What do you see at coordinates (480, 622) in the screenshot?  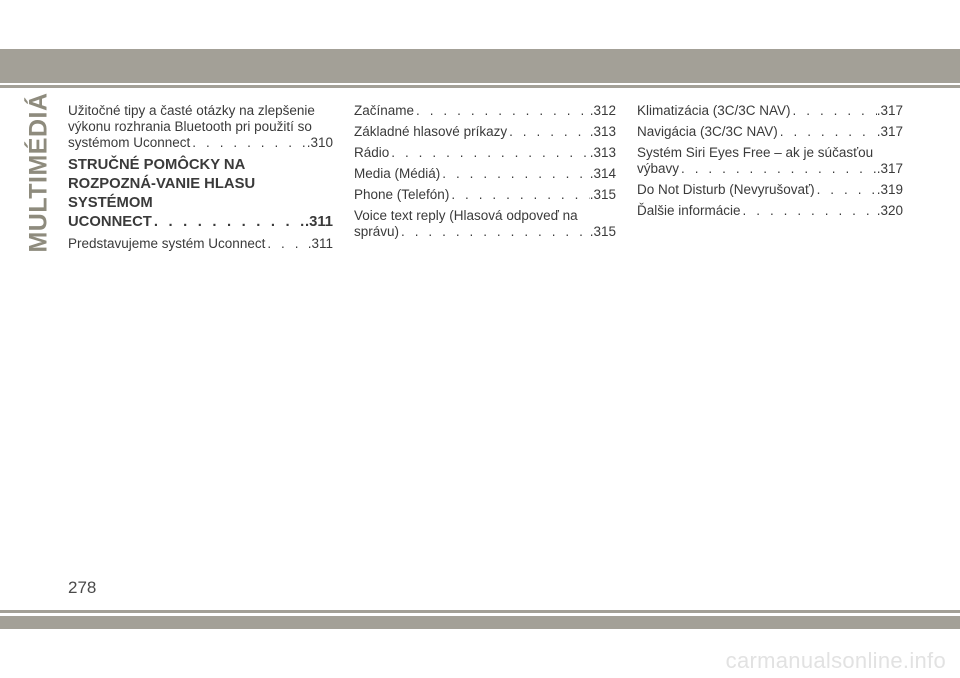 I see `footer-band` at bounding box center [480, 622].